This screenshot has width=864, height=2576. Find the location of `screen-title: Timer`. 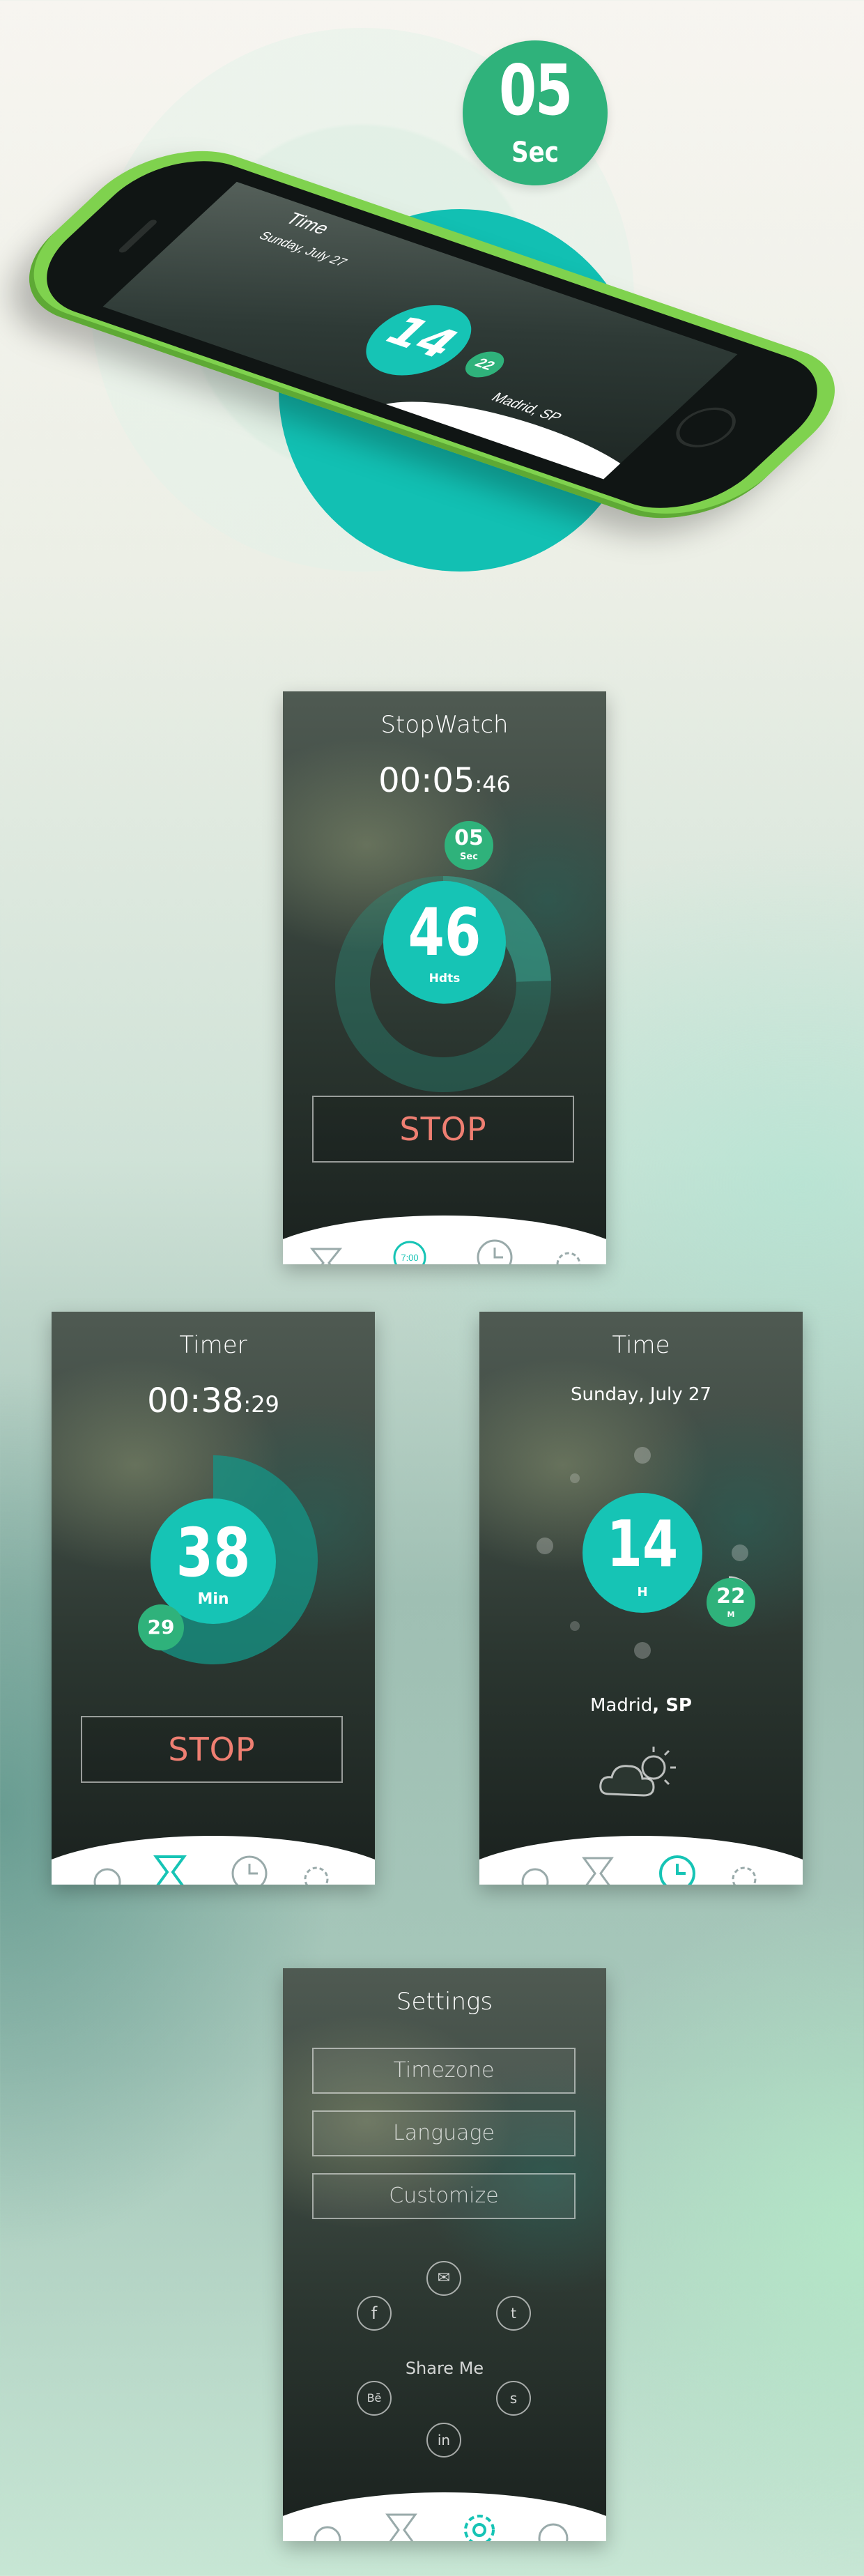

screen-title: Timer is located at coordinates (213, 1345).